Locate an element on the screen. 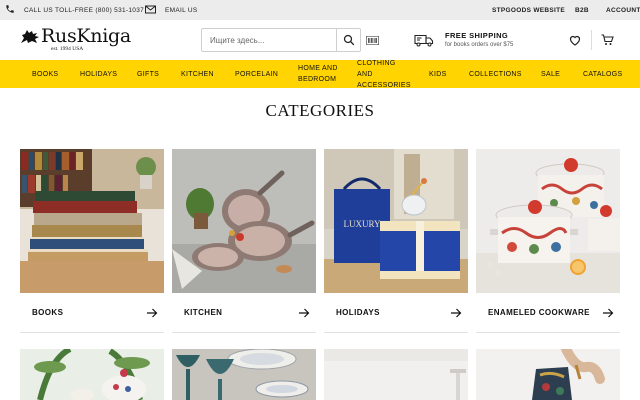 This screenshot has width=640, height=400. category-card-holidays-footer: HOLIDAYS is located at coordinates (396, 313).